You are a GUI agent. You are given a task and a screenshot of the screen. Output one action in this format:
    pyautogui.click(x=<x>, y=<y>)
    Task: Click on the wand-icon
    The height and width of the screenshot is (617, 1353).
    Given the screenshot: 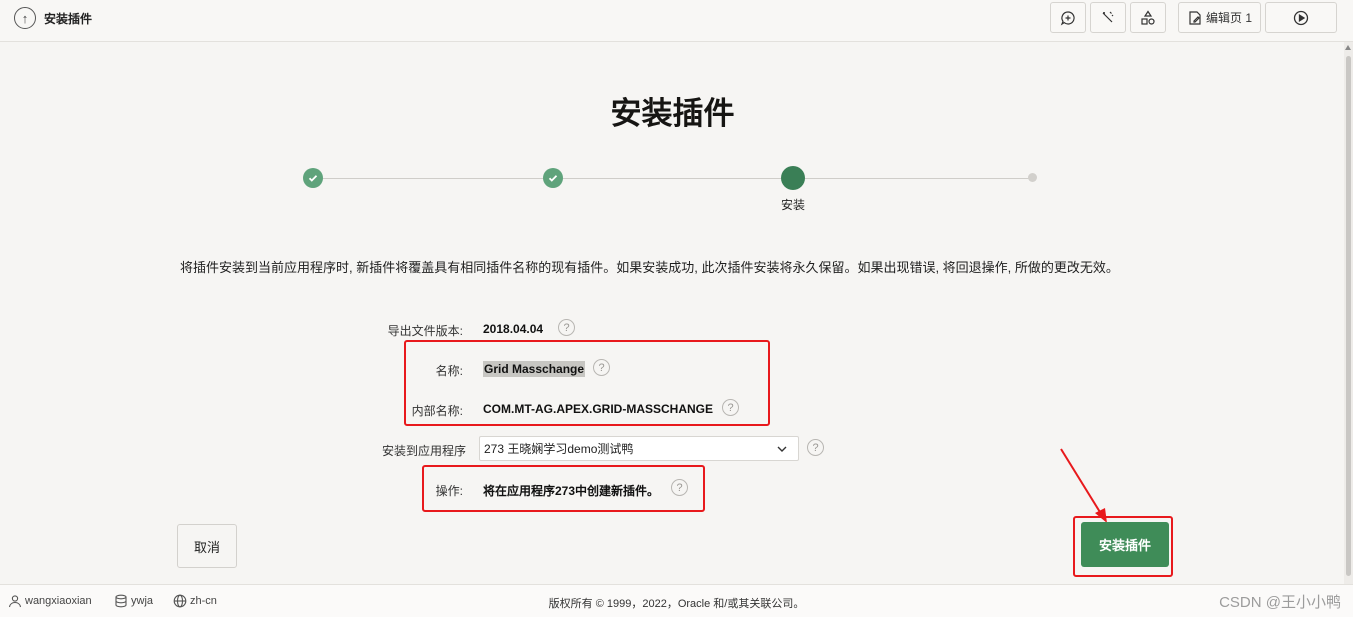 What is the action you would take?
    pyautogui.click(x=1108, y=16)
    